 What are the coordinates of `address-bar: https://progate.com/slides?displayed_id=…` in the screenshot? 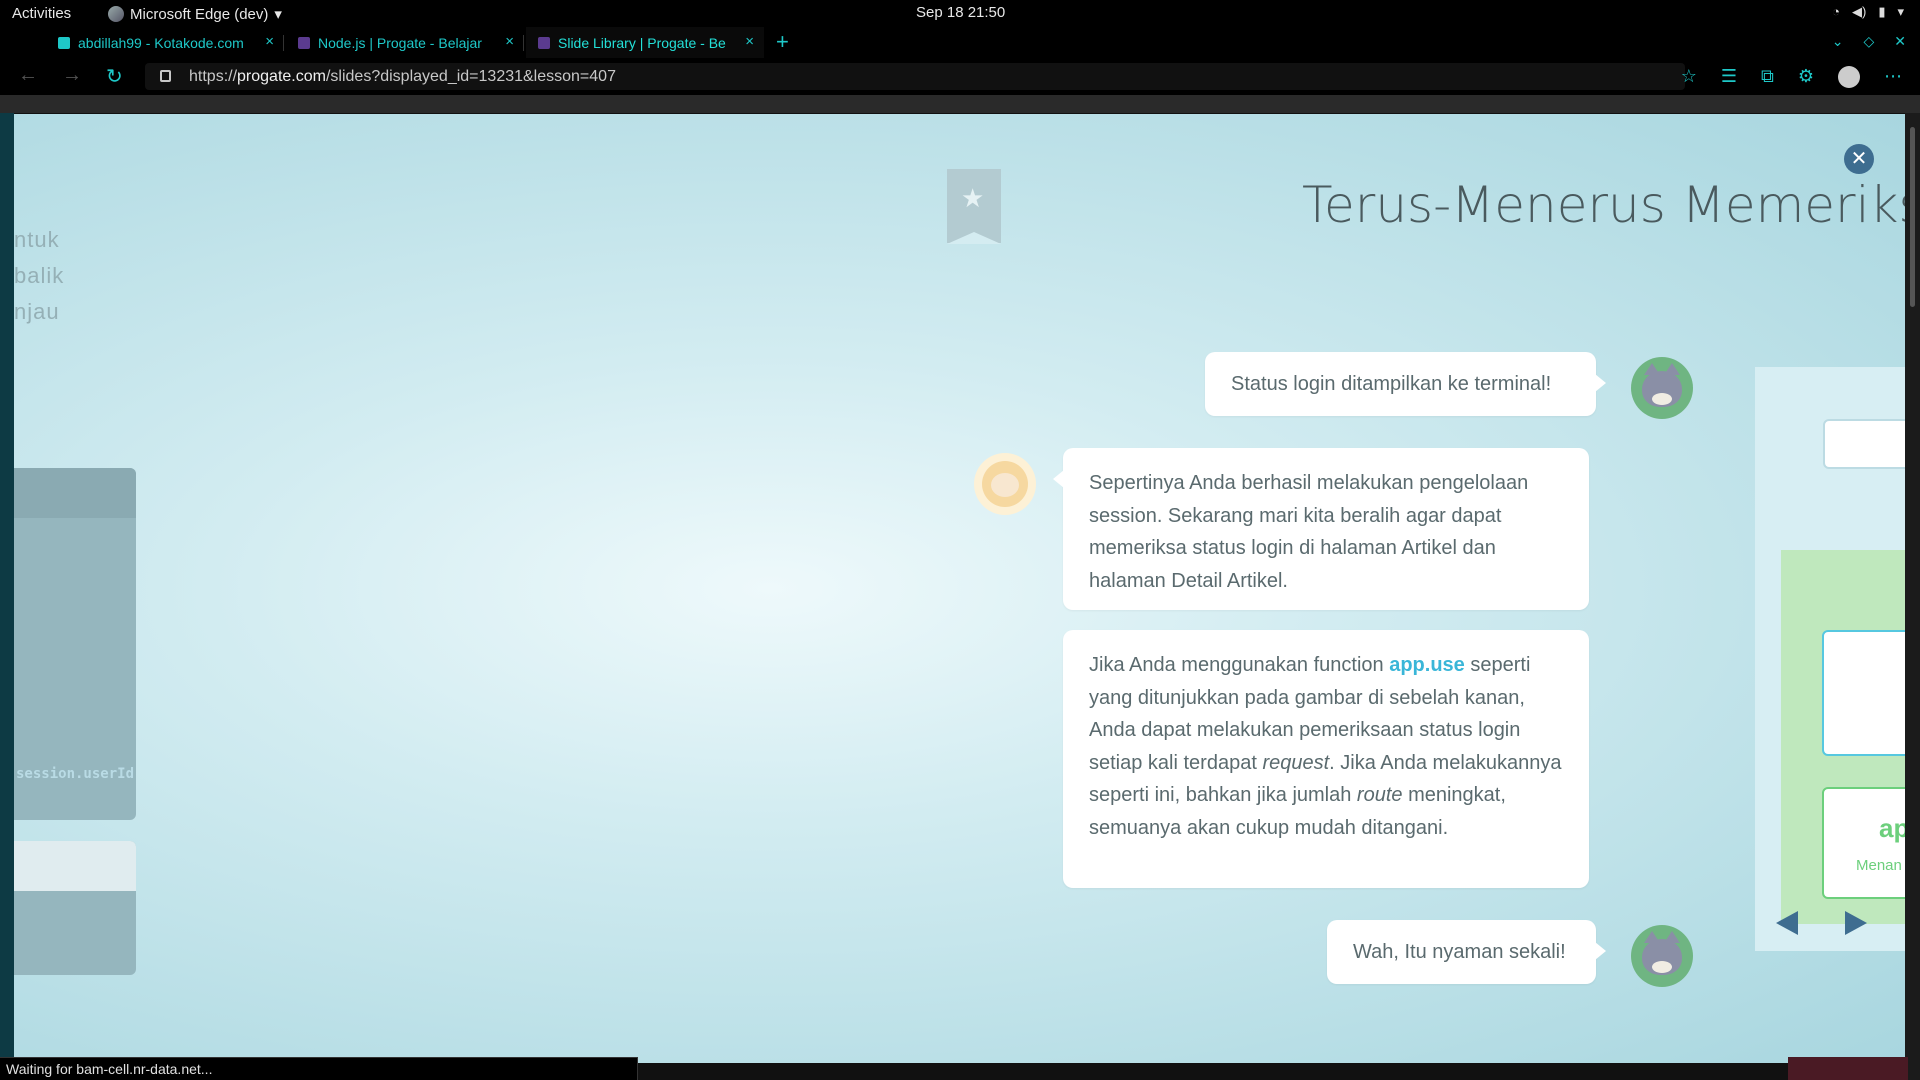 It's located at (915, 76).